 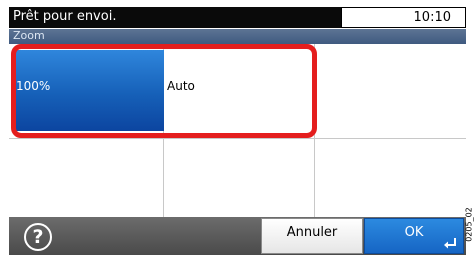 What do you see at coordinates (29, 35) in the screenshot?
I see `screen-title: Zoom` at bounding box center [29, 35].